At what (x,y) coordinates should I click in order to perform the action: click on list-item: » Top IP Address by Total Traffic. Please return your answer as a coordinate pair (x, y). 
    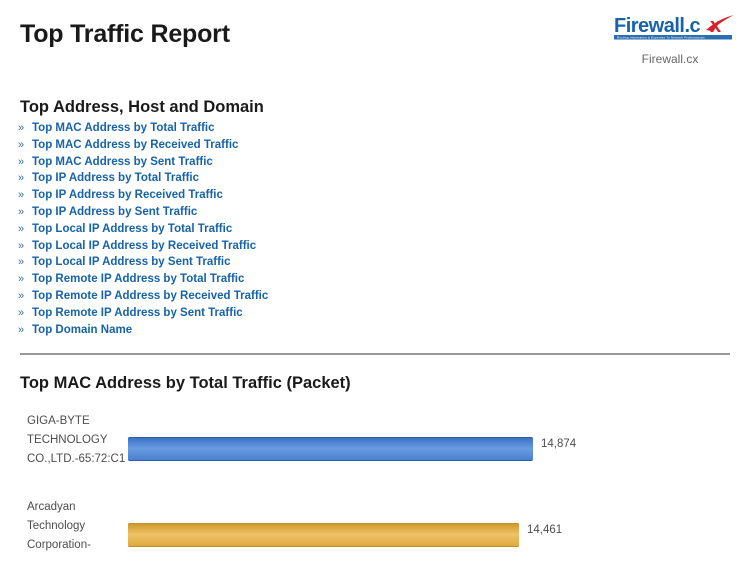
    Looking at the image, I should click on (143, 178).